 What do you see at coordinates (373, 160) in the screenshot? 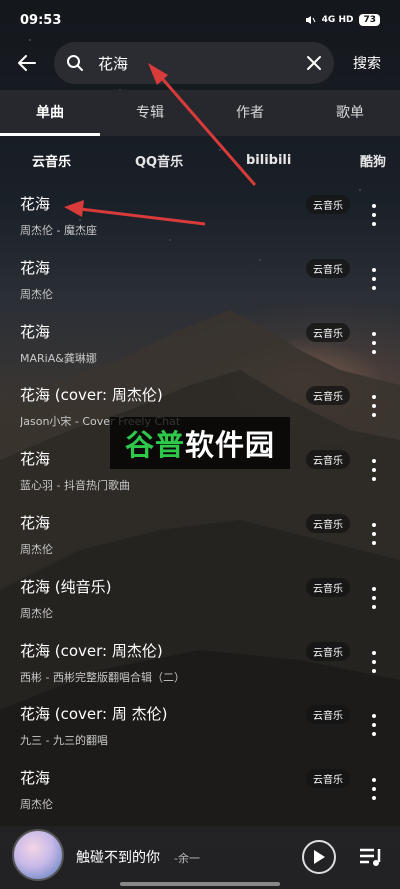
I see `source-kugou: 酷狗` at bounding box center [373, 160].